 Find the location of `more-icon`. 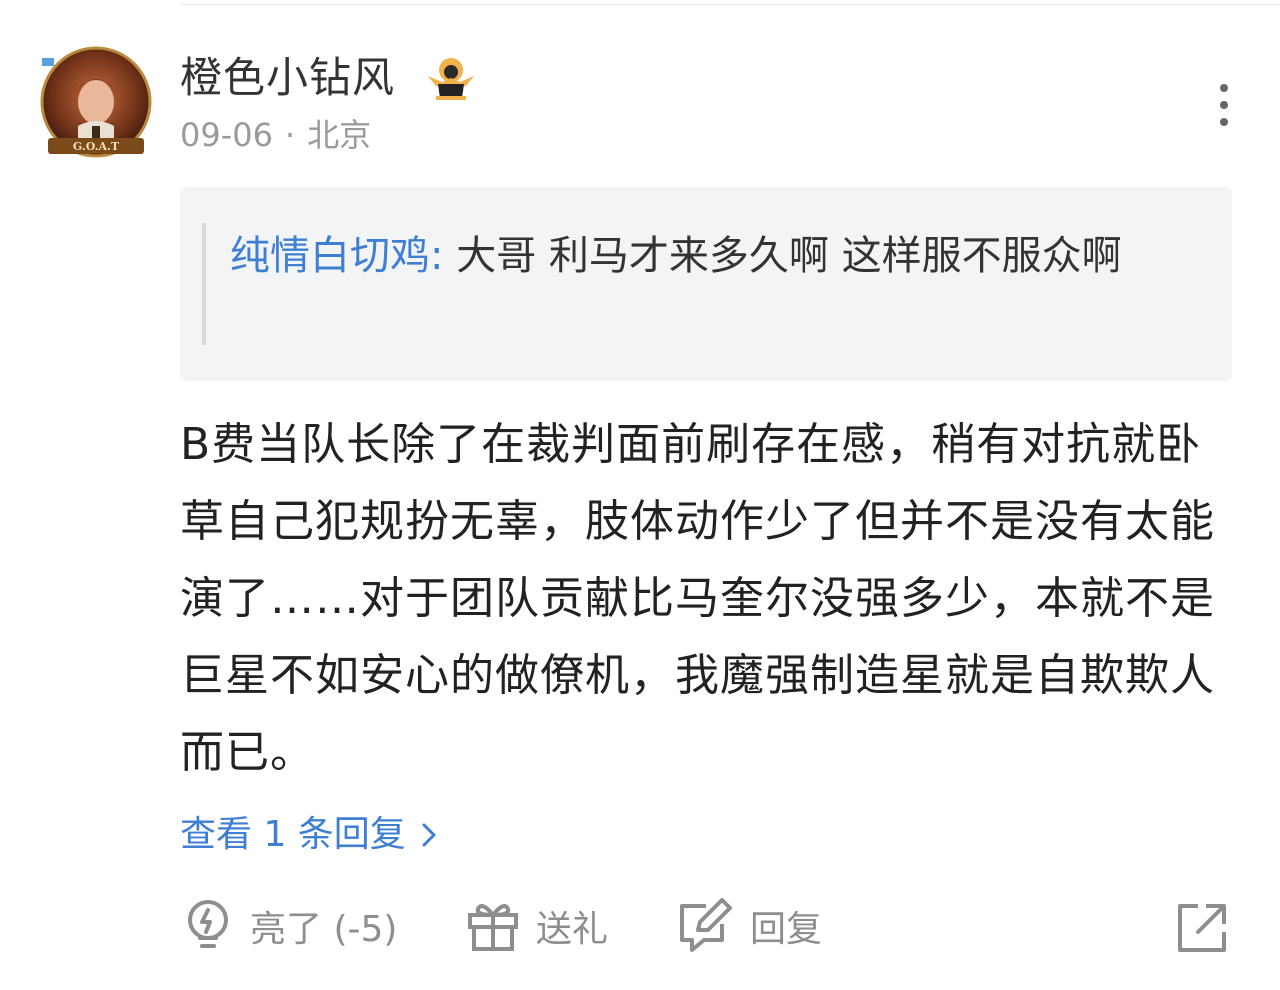

more-icon is located at coordinates (1224, 105).